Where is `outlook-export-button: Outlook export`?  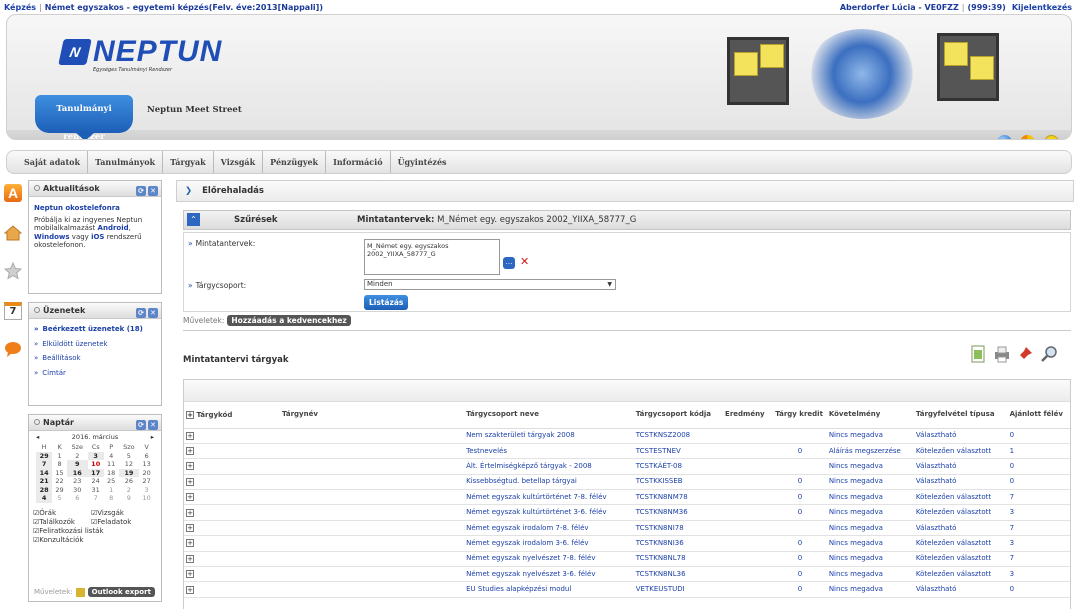
outlook-export-button: Outlook export is located at coordinates (121, 592).